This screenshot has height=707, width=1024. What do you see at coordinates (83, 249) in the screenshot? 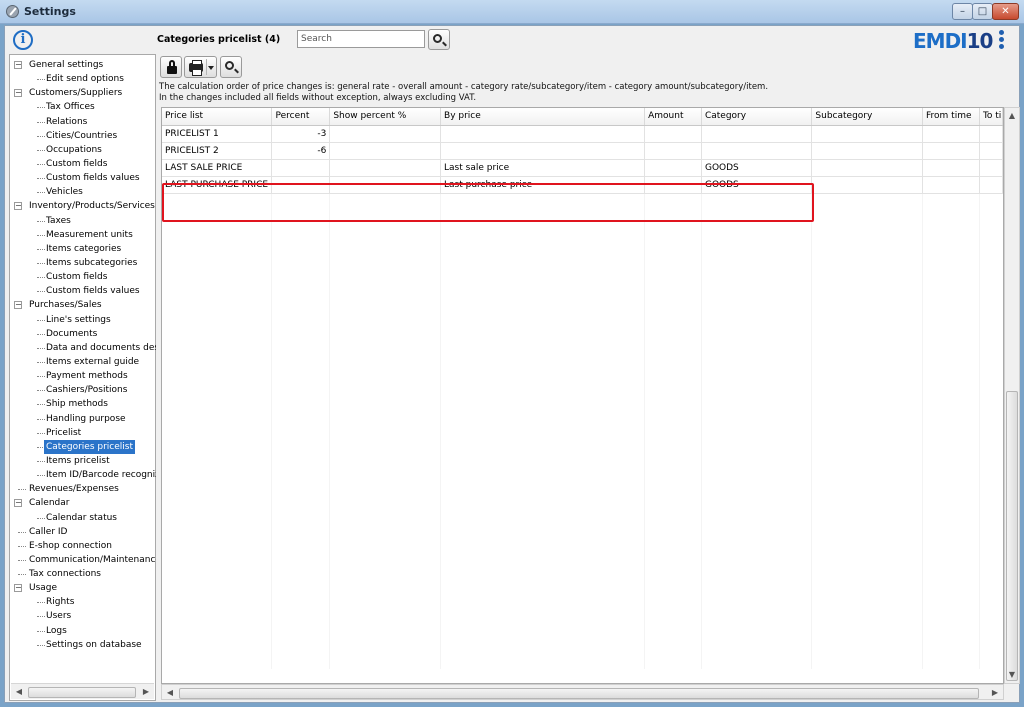
I see `sidebar-item: Items categories` at bounding box center [83, 249].